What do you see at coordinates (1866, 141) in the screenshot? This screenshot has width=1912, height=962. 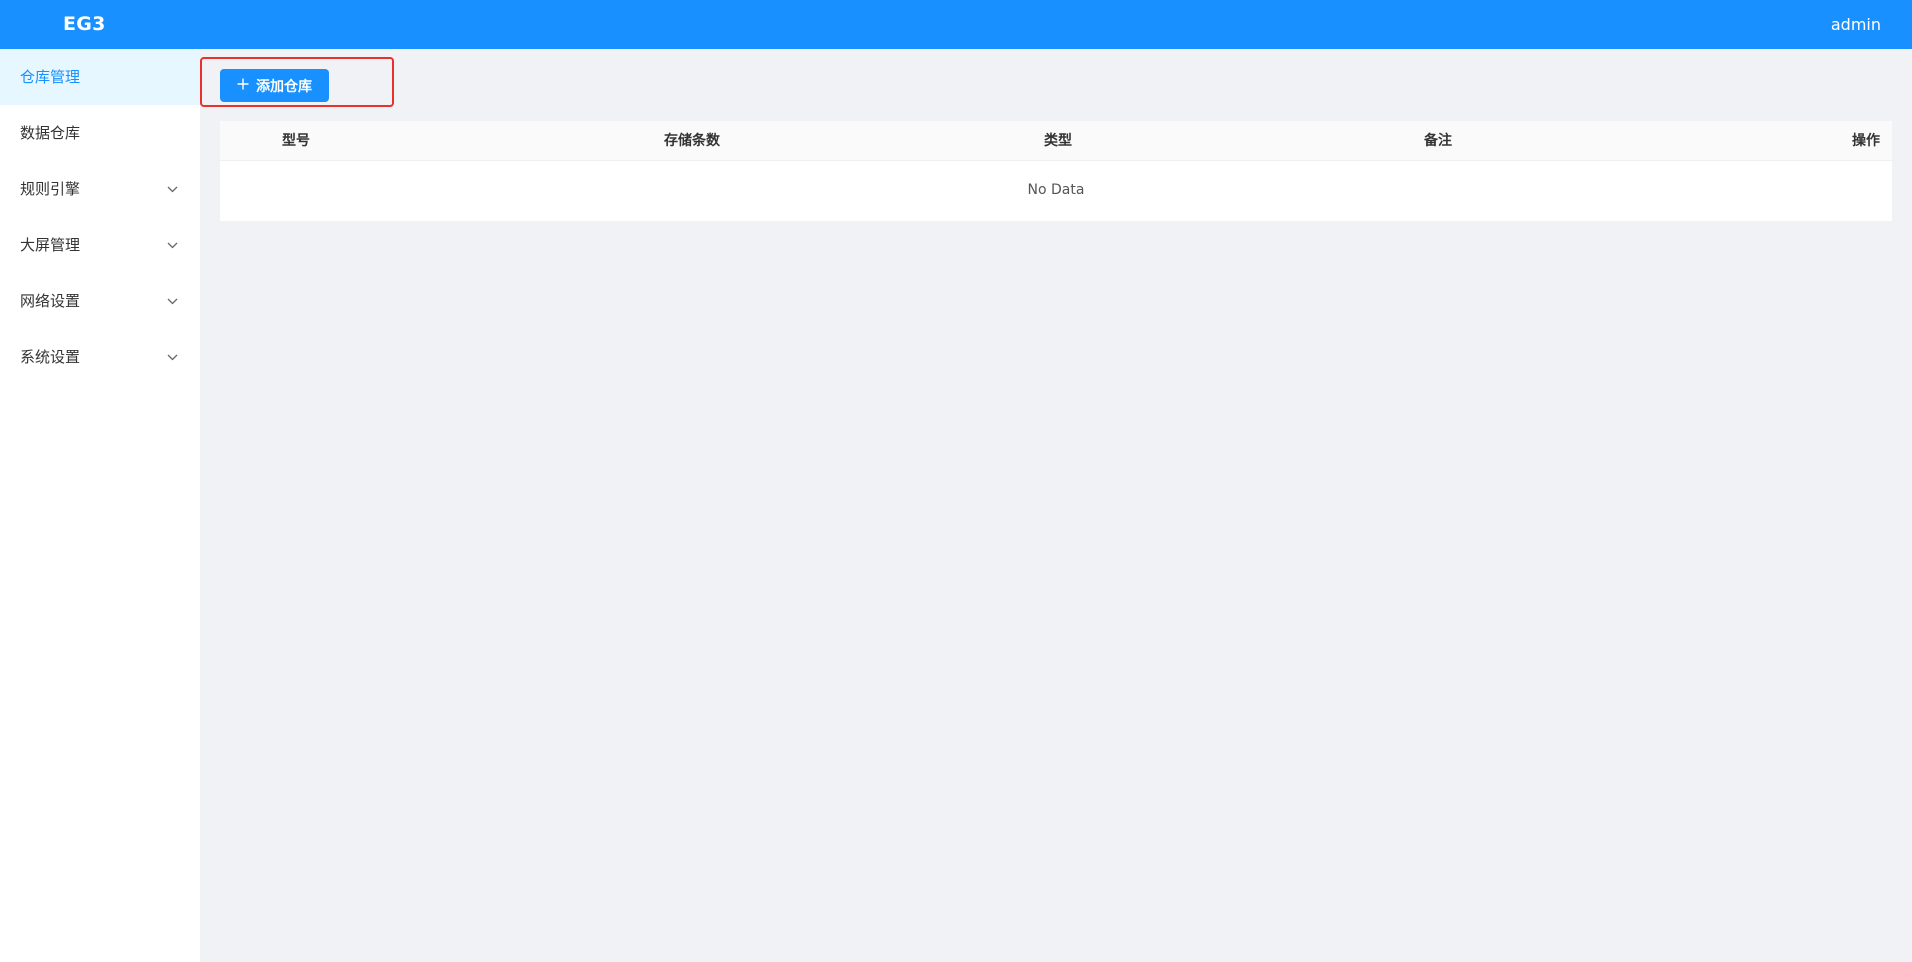 I see `column-header-actions: 操作` at bounding box center [1866, 141].